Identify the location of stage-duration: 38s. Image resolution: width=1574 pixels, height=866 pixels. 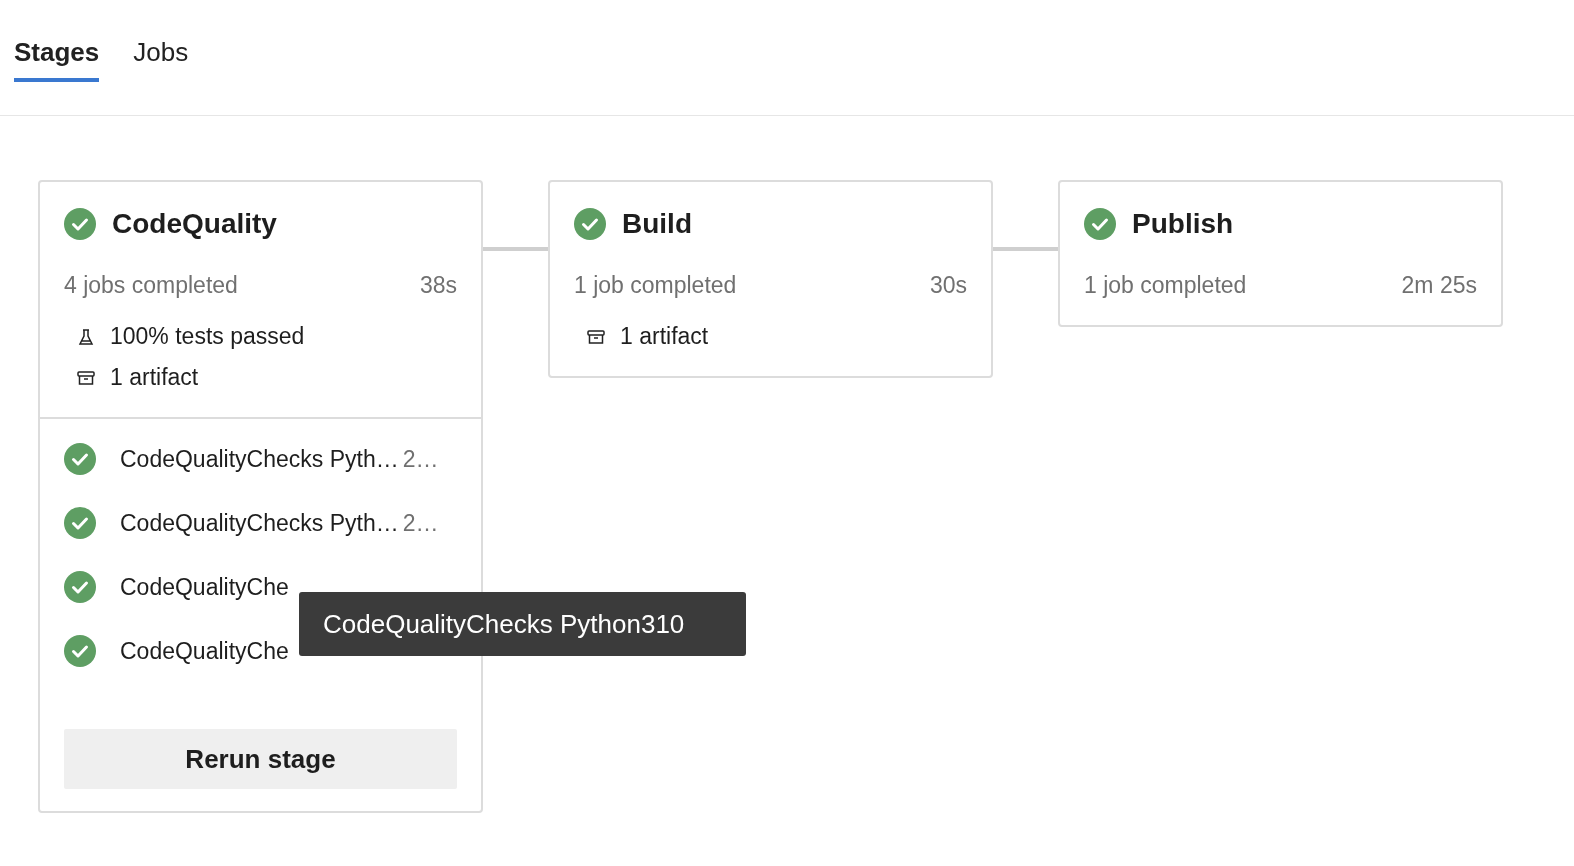
(438, 285).